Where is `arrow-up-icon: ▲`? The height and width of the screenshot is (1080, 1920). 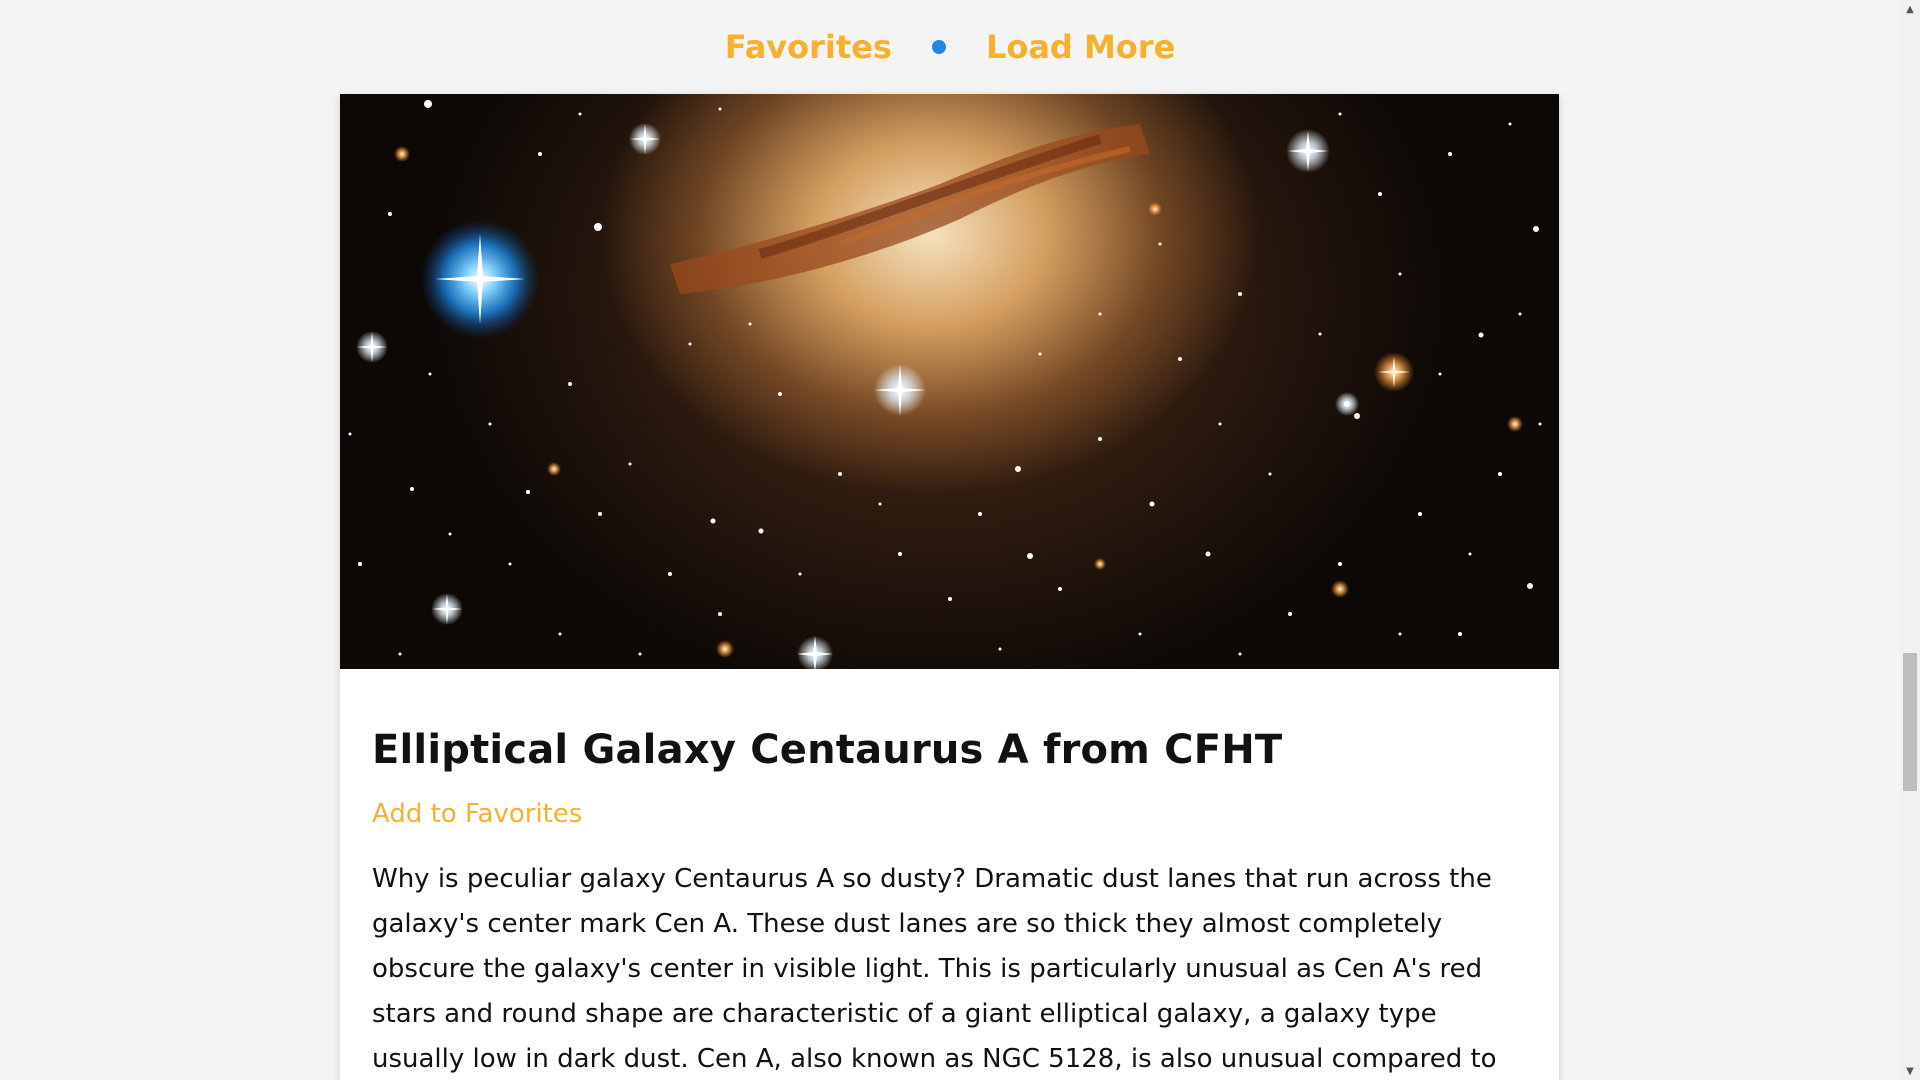 arrow-up-icon: ▲ is located at coordinates (1910, 9).